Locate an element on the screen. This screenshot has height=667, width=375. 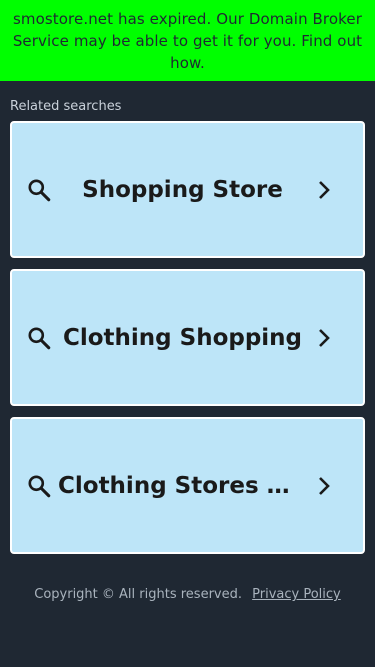
copyright-text: Copyright © All rights reserved. is located at coordinates (138, 594).